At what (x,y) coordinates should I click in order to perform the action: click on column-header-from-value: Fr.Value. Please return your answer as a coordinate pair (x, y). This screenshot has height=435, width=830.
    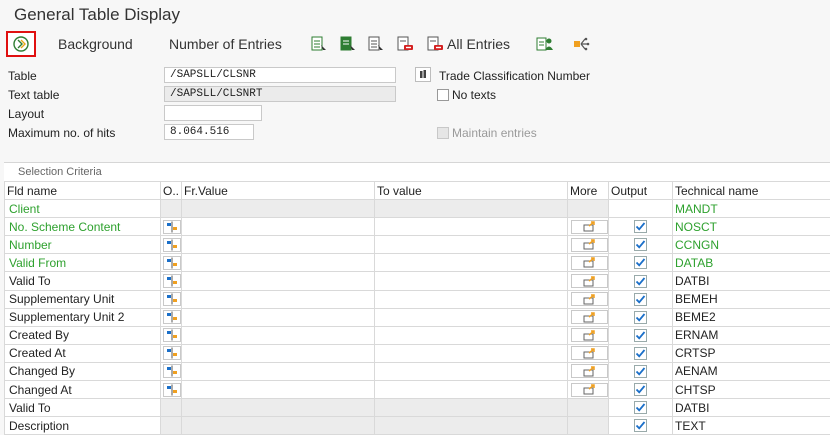
    Looking at the image, I should click on (278, 190).